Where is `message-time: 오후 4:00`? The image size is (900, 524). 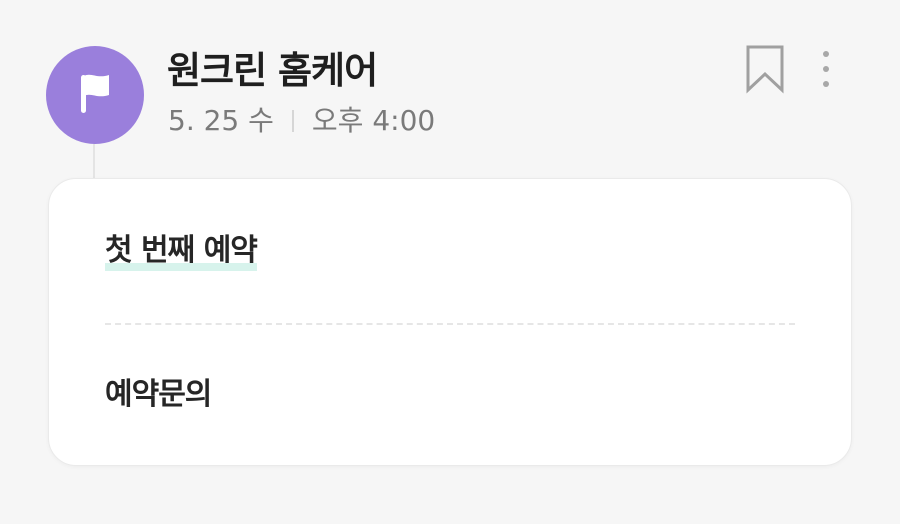
message-time: 오후 4:00 is located at coordinates (373, 120).